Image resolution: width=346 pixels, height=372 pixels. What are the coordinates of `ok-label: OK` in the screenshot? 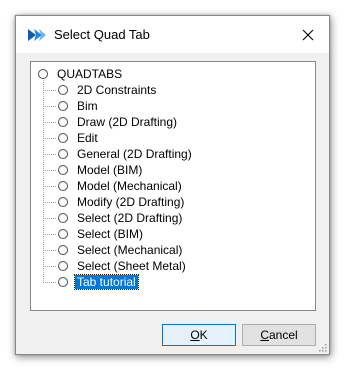 It's located at (199, 335).